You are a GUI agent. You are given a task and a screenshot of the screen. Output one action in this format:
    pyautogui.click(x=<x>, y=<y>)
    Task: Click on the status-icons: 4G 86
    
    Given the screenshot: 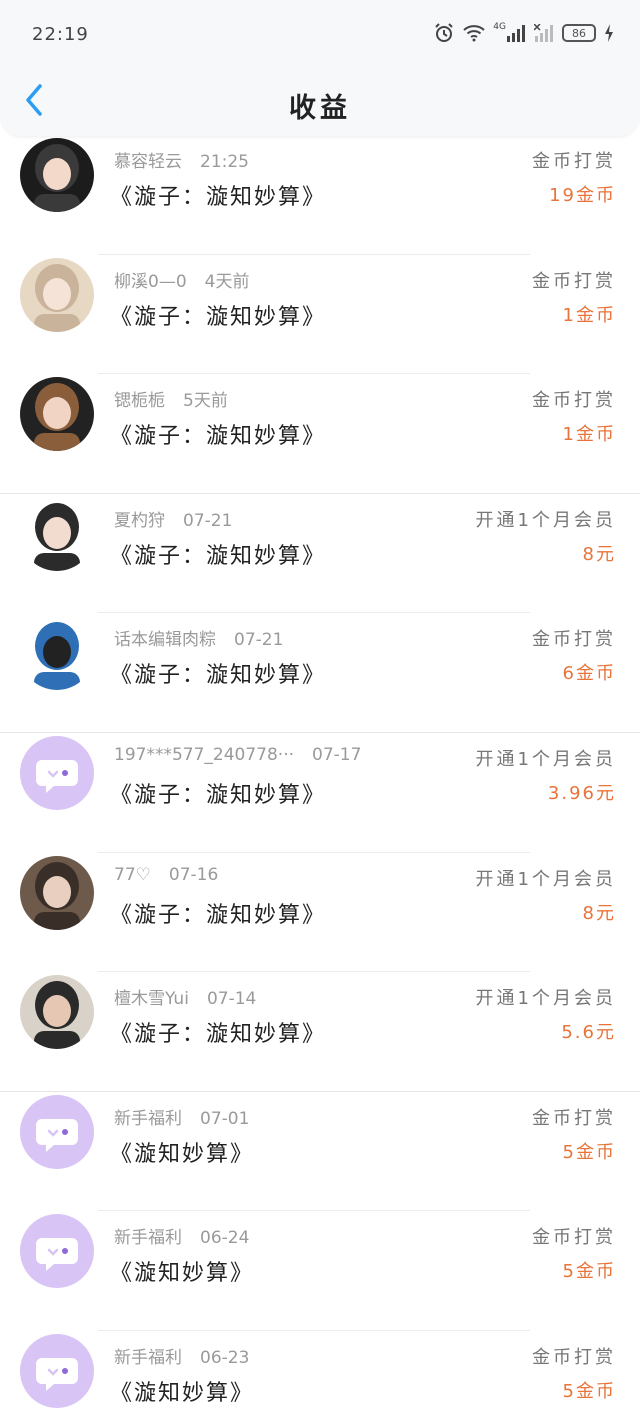 What is the action you would take?
    pyautogui.click(x=523, y=33)
    